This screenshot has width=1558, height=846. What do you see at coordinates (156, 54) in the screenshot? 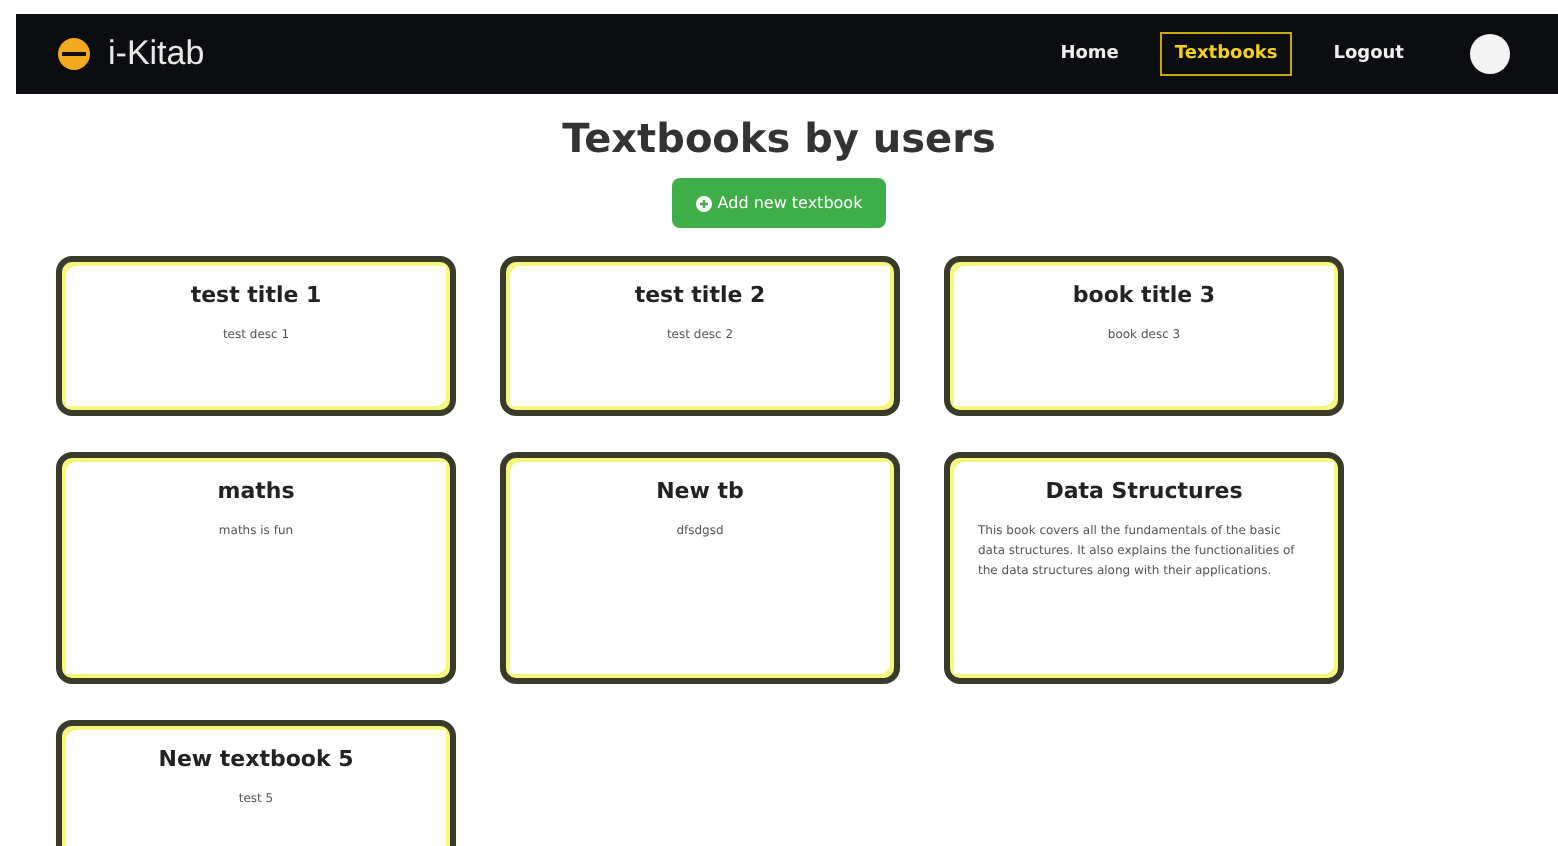
I see `brand-name: i-Kitab` at bounding box center [156, 54].